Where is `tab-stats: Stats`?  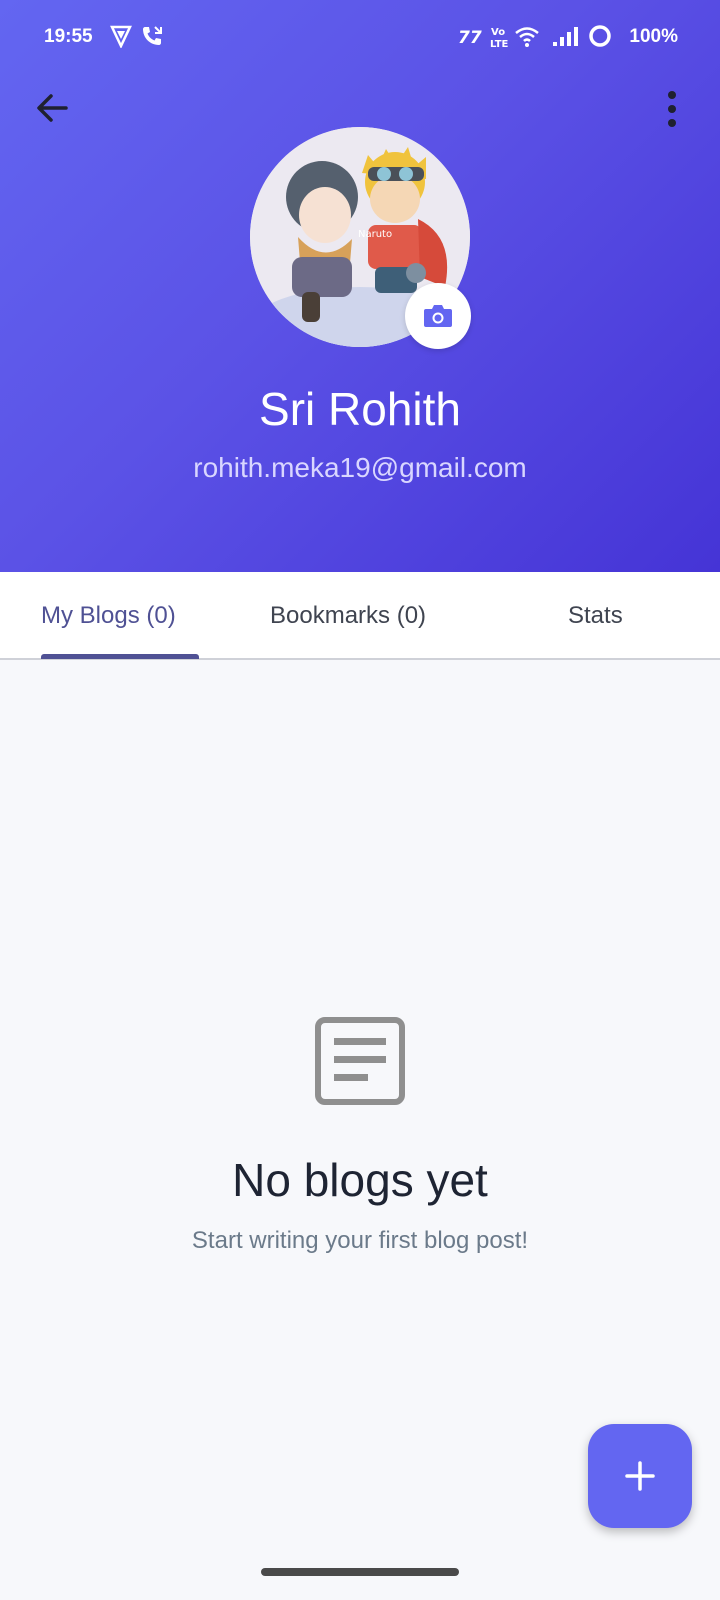
tab-stats: Stats is located at coordinates (595, 616).